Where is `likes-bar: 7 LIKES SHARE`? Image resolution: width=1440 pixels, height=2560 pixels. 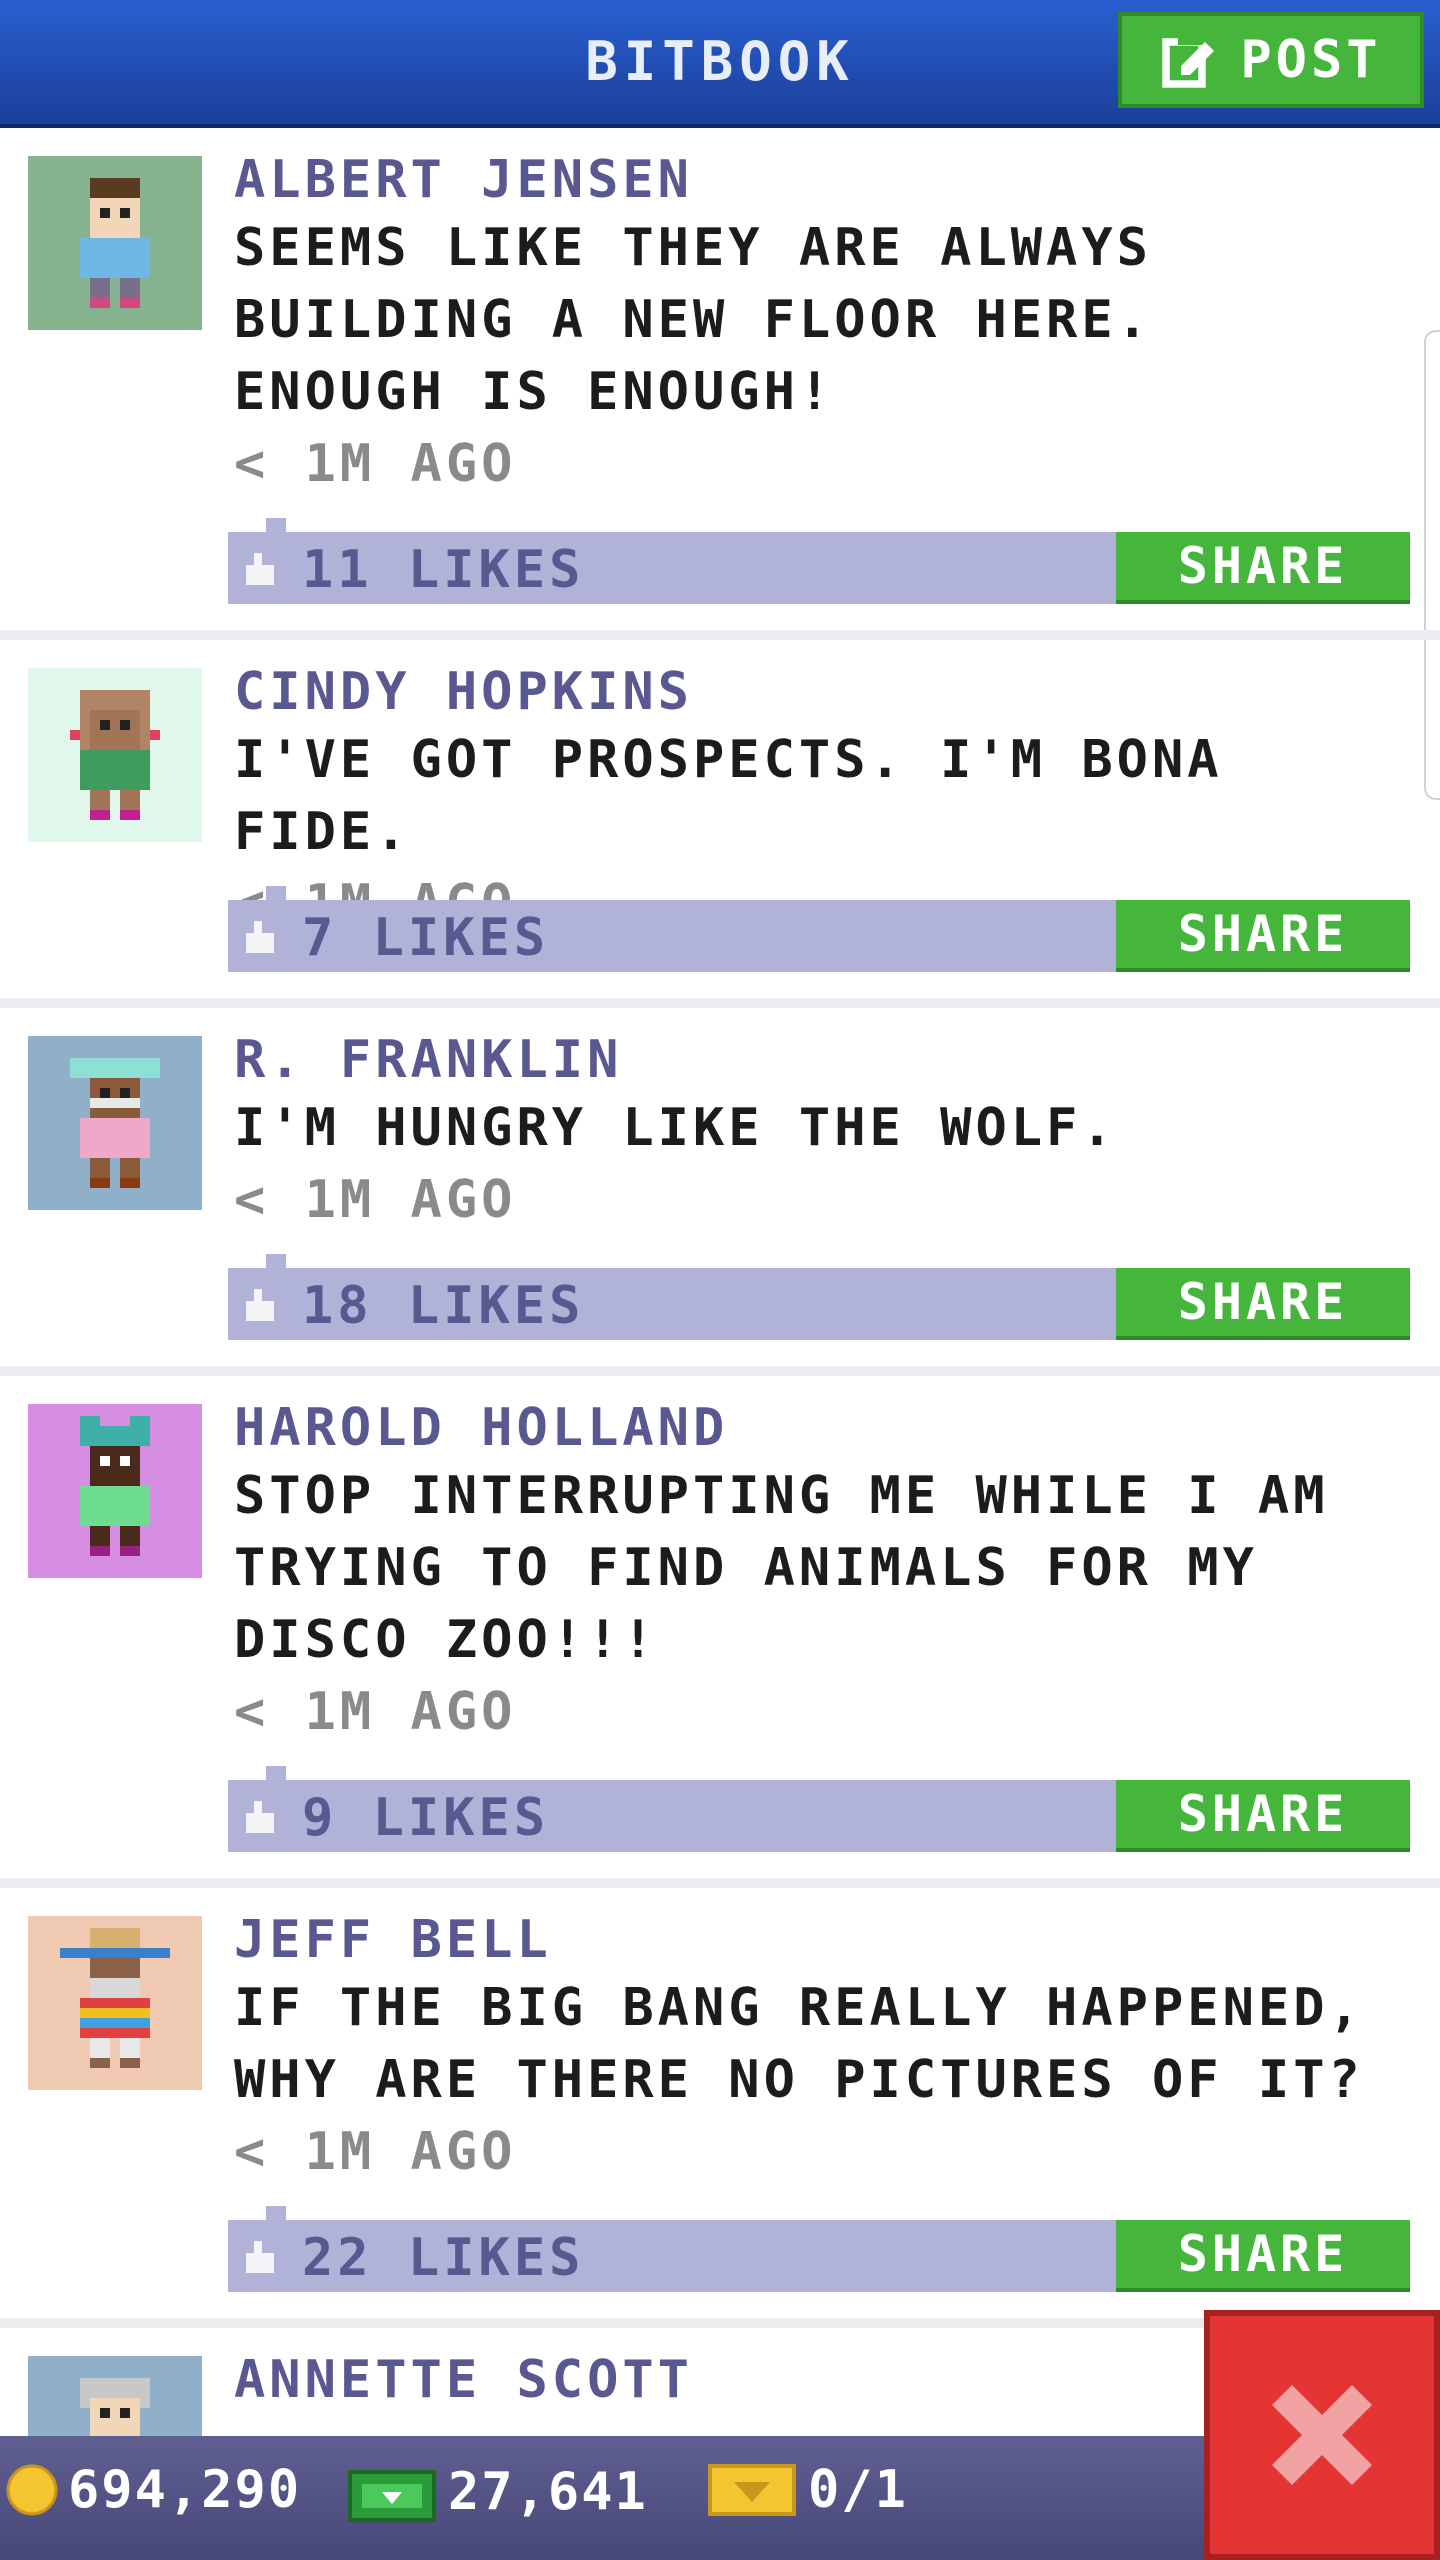 likes-bar: 7 LIKES SHARE is located at coordinates (819, 929).